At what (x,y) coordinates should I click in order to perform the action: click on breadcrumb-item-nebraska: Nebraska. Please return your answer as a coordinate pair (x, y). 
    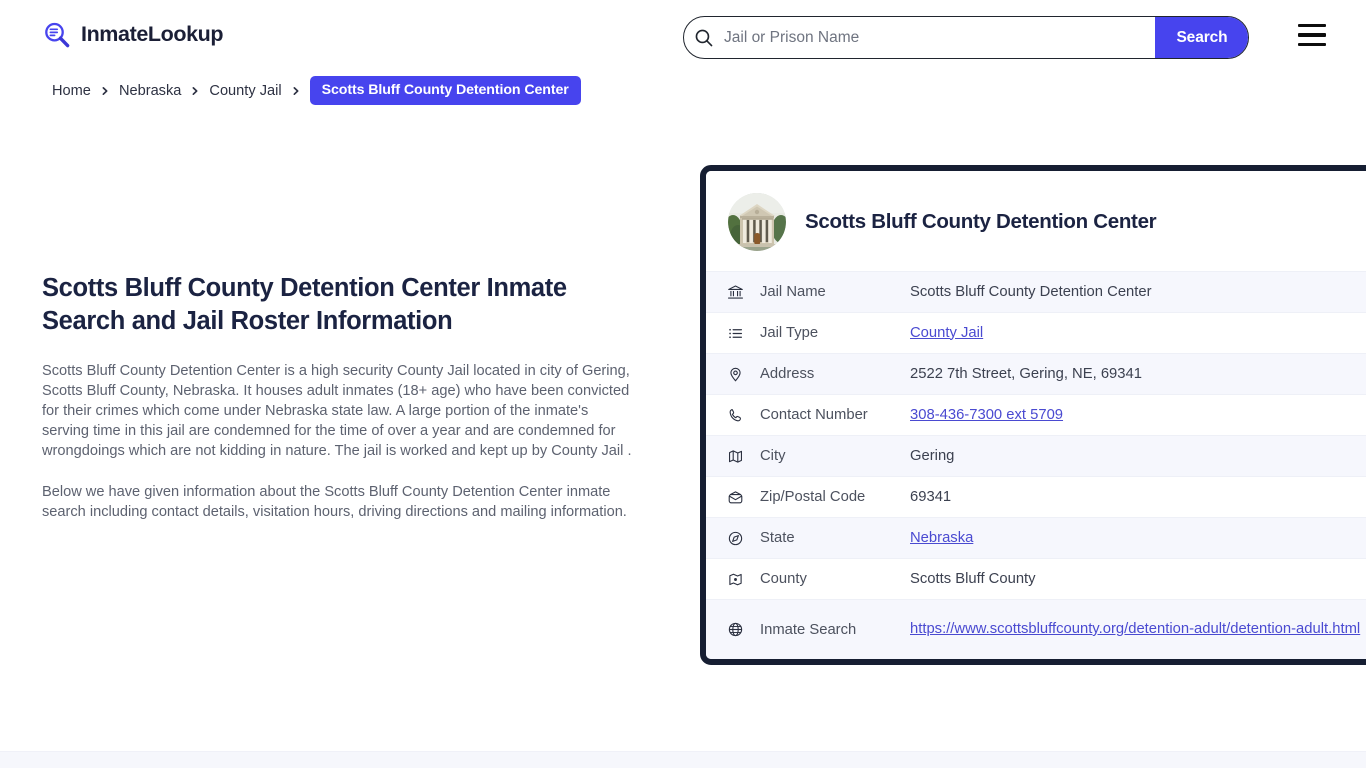
    Looking at the image, I should click on (150, 91).